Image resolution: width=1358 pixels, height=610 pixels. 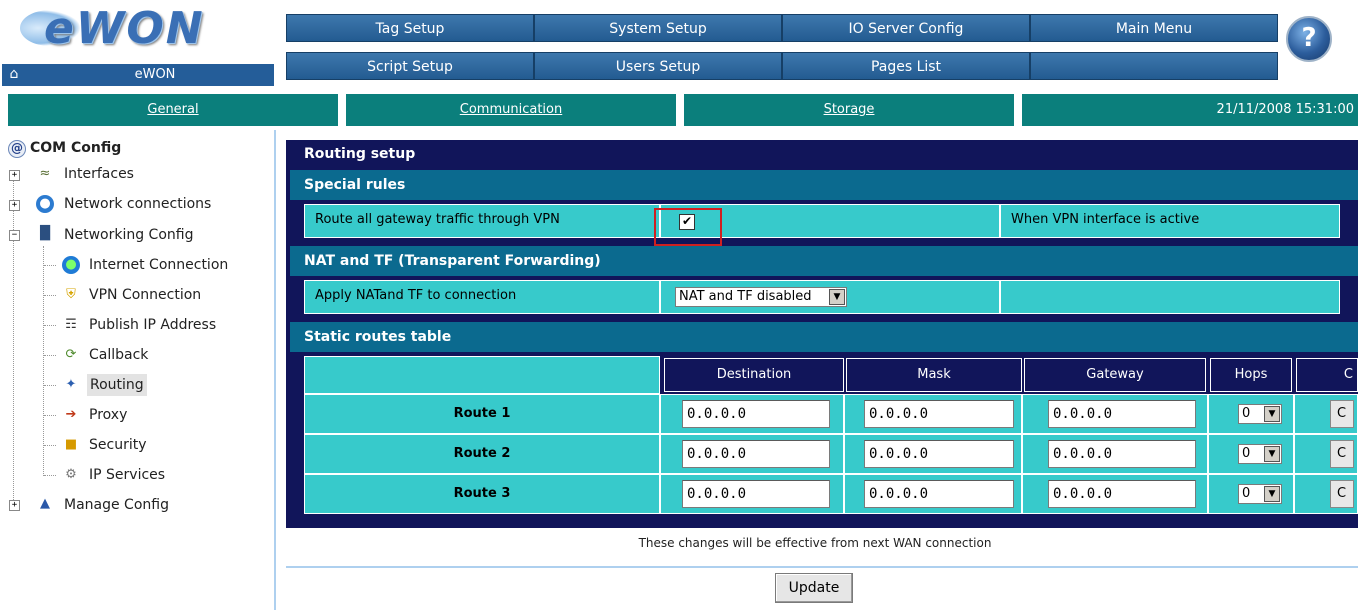 I want to click on route-3-mask-input: 0.0.0.0, so click(x=939, y=494).